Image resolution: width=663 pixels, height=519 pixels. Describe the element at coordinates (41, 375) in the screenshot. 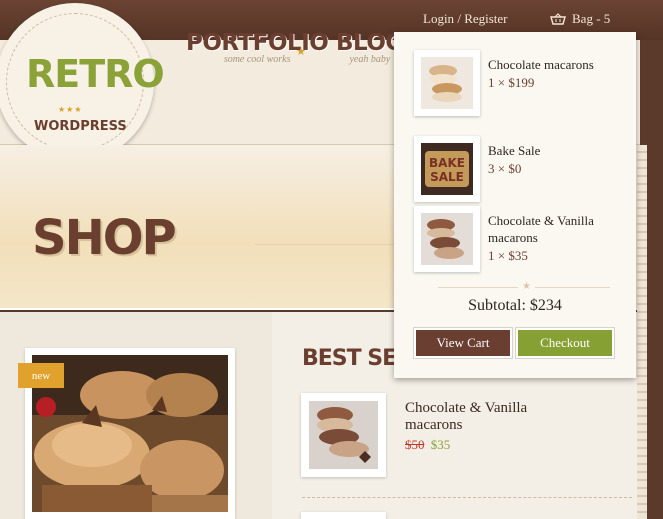

I see `new-badge: new` at that location.